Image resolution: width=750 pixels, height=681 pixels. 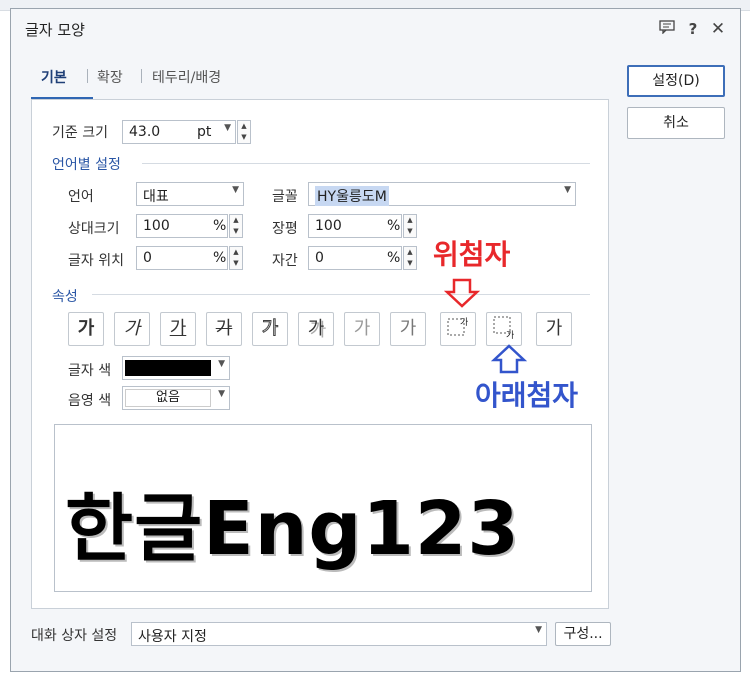 I want to click on dialog-settings-label: 대화 상자 설정, so click(x=74, y=636).